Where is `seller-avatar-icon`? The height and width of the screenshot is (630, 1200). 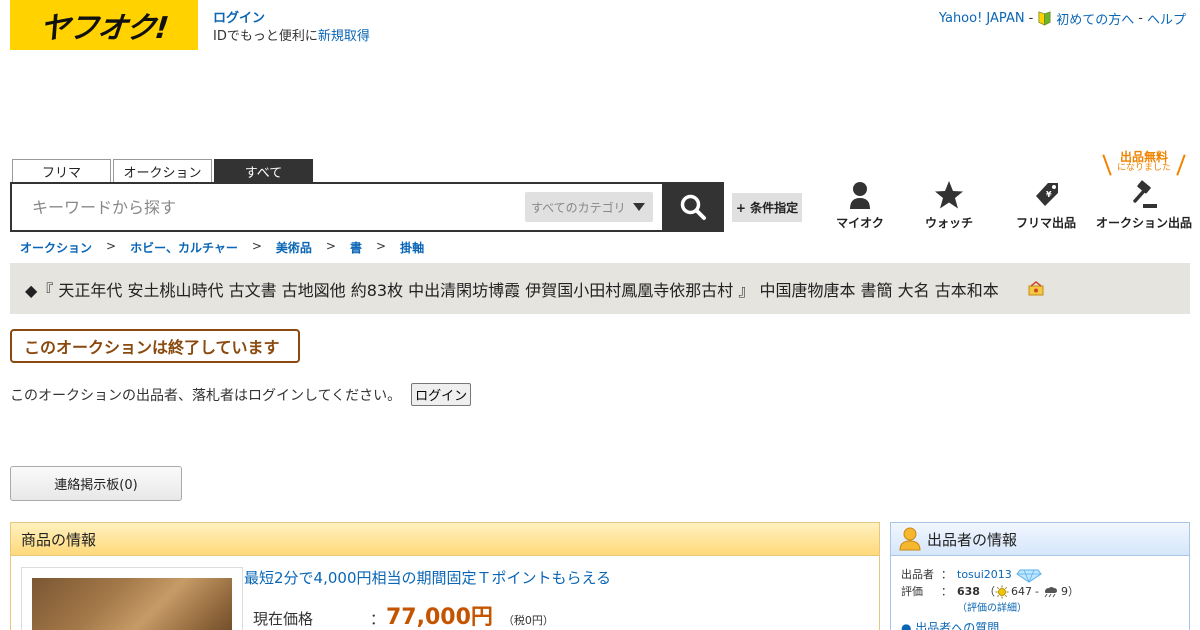 seller-avatar-icon is located at coordinates (910, 539).